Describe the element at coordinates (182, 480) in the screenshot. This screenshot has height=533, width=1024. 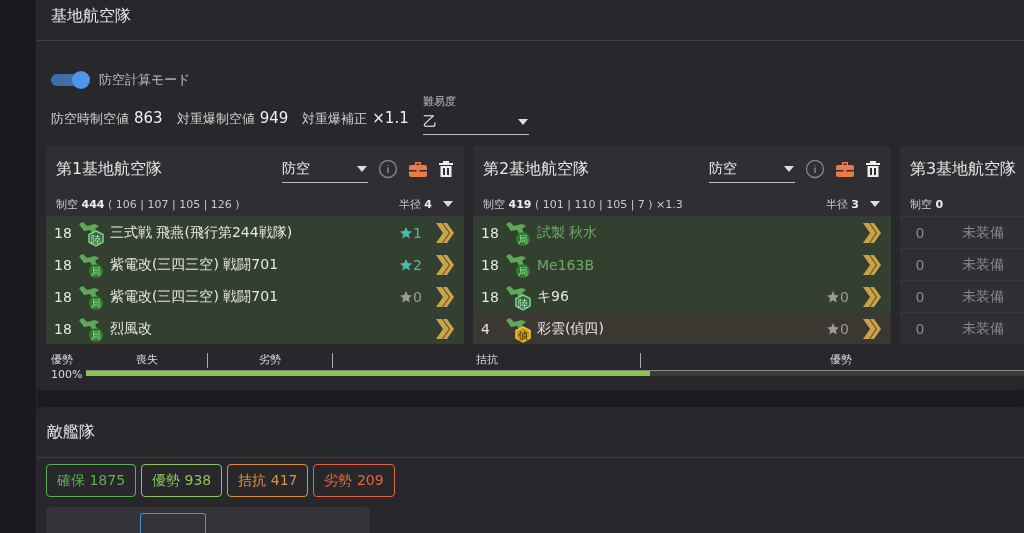
I see `threshold-chip: 優勢 938` at that location.